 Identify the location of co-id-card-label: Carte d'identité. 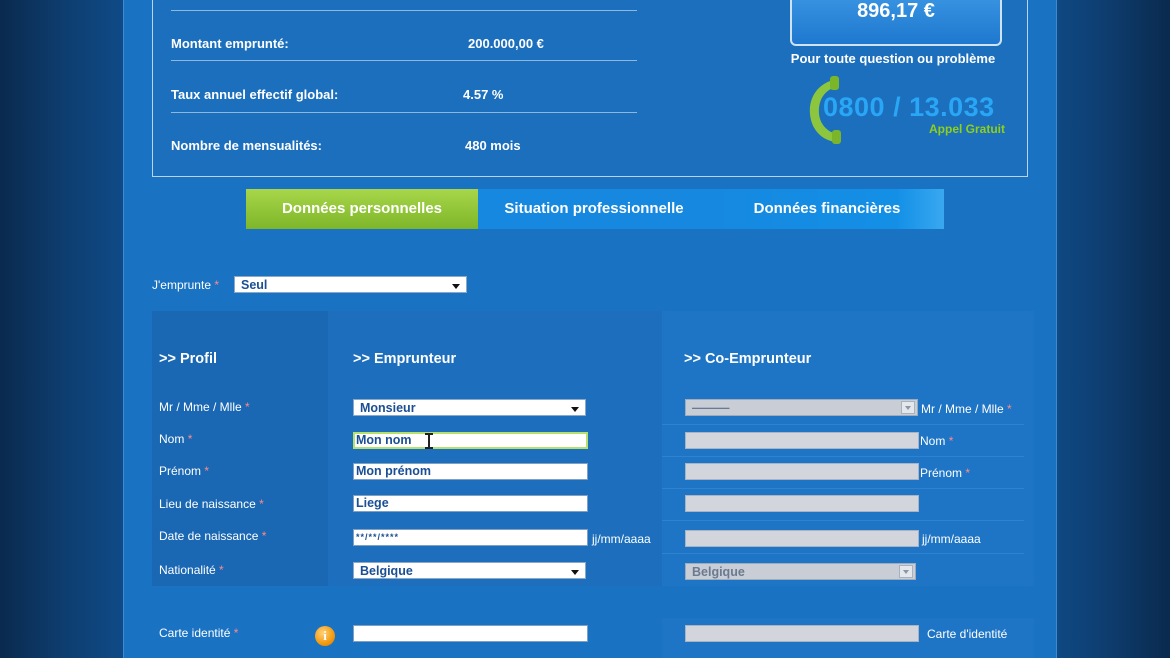
(967, 634).